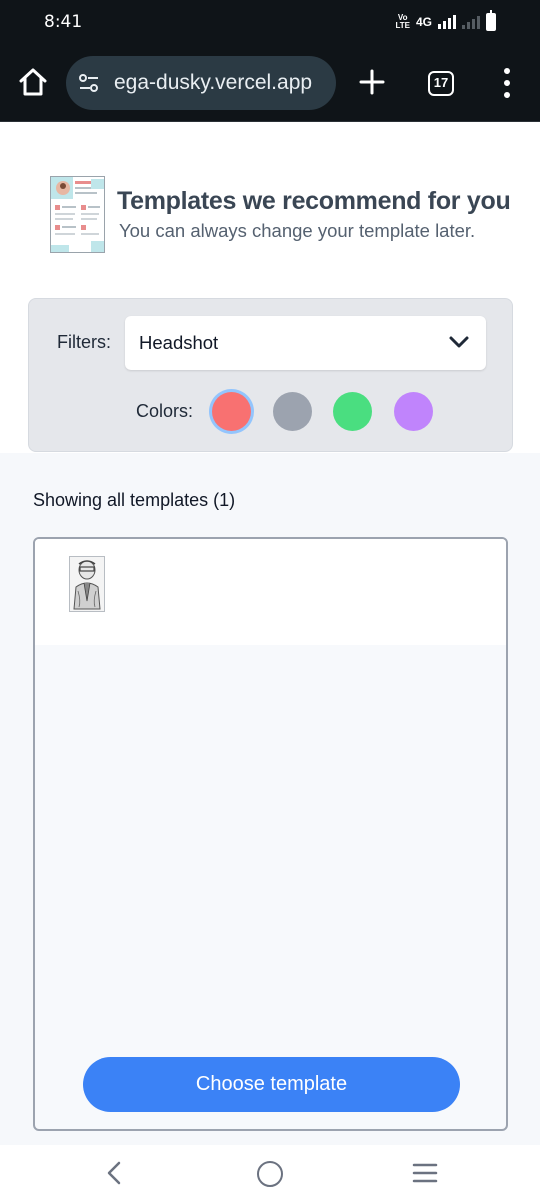 Image resolution: width=540 pixels, height=1202 pixels. I want to click on status-icons: Vo LTE 4G, so click(445, 21).